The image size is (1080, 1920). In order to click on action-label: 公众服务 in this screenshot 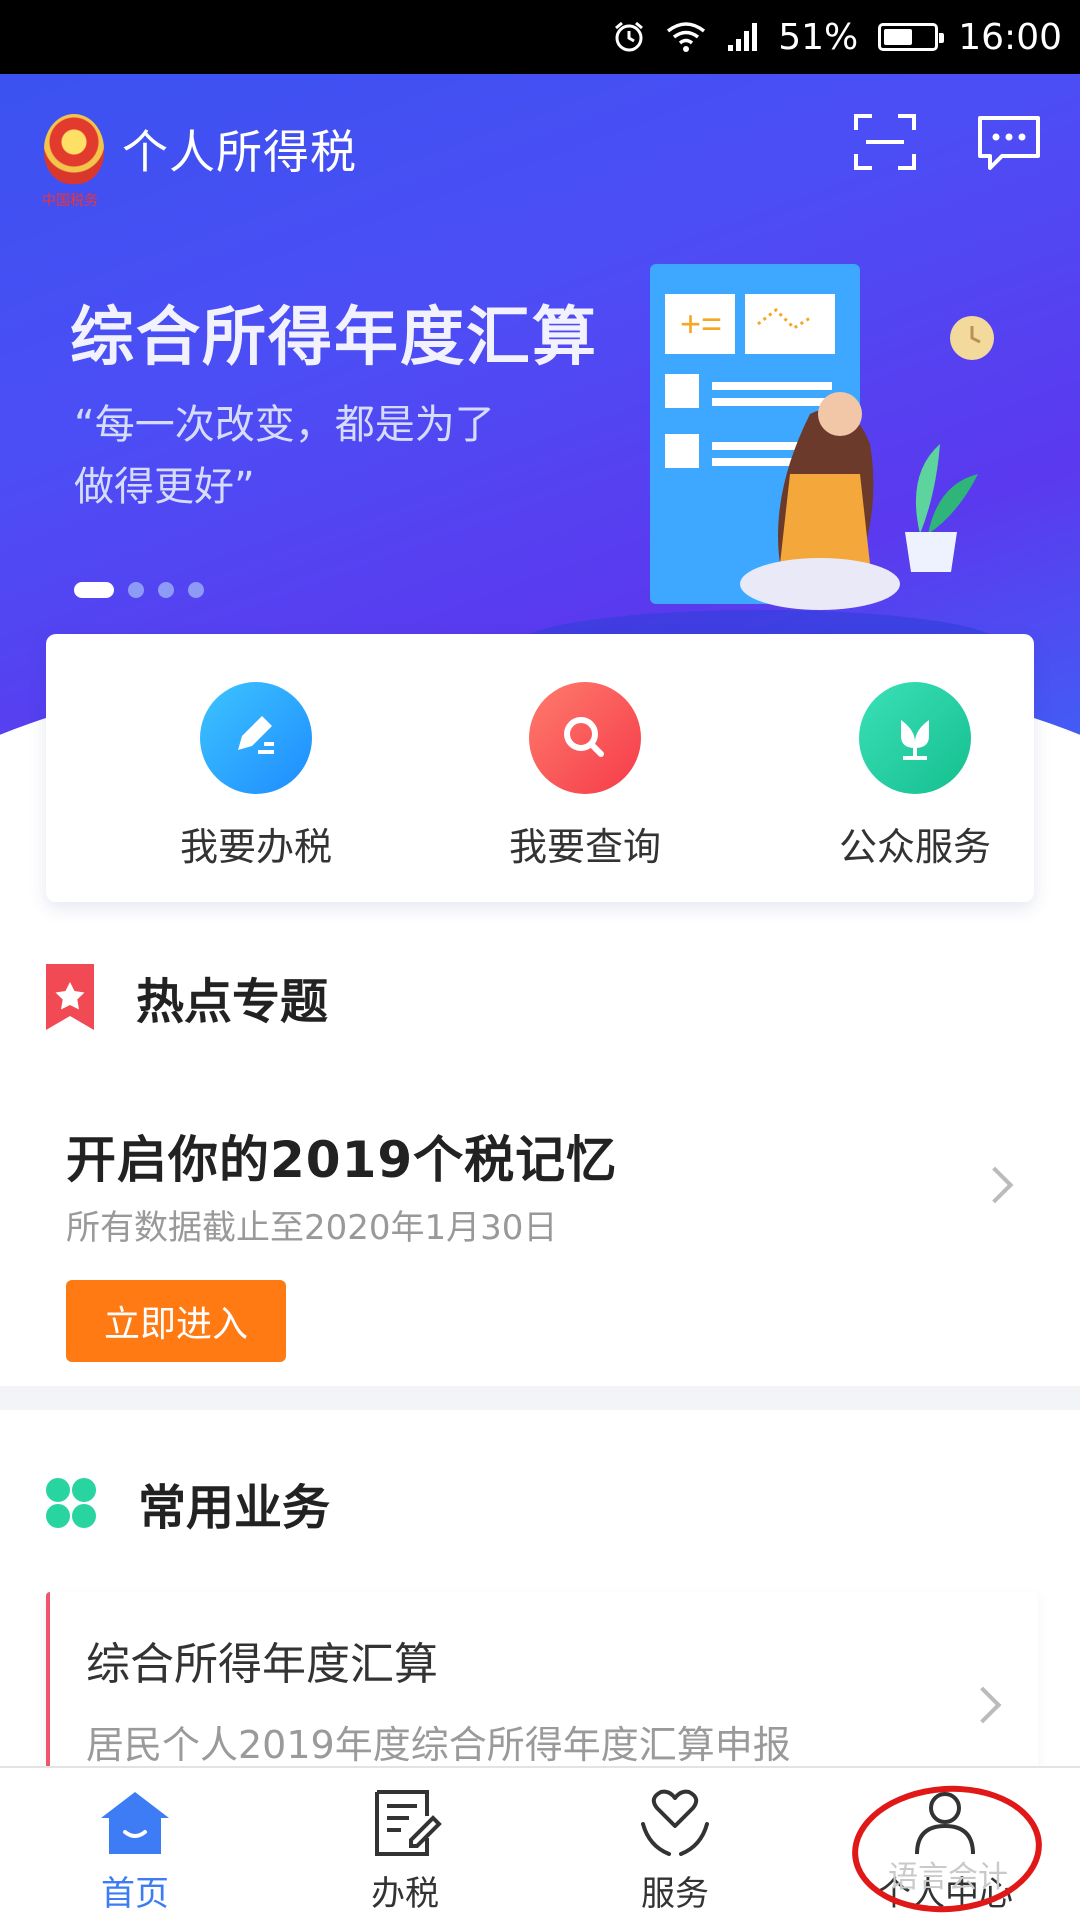, I will do `click(914, 847)`.